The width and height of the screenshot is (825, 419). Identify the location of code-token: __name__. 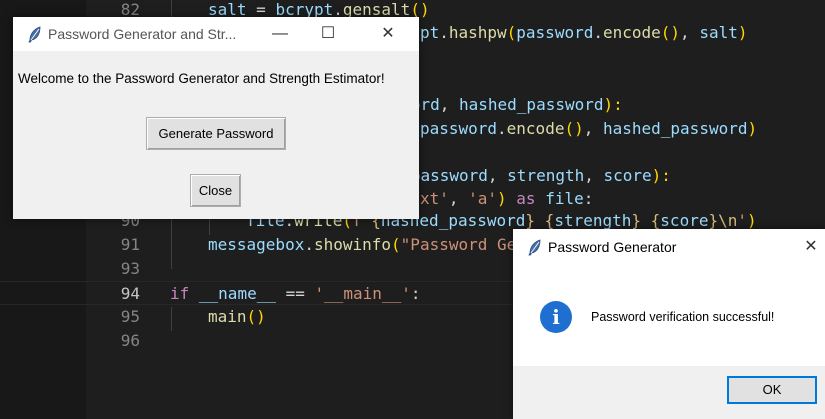
(237, 293).